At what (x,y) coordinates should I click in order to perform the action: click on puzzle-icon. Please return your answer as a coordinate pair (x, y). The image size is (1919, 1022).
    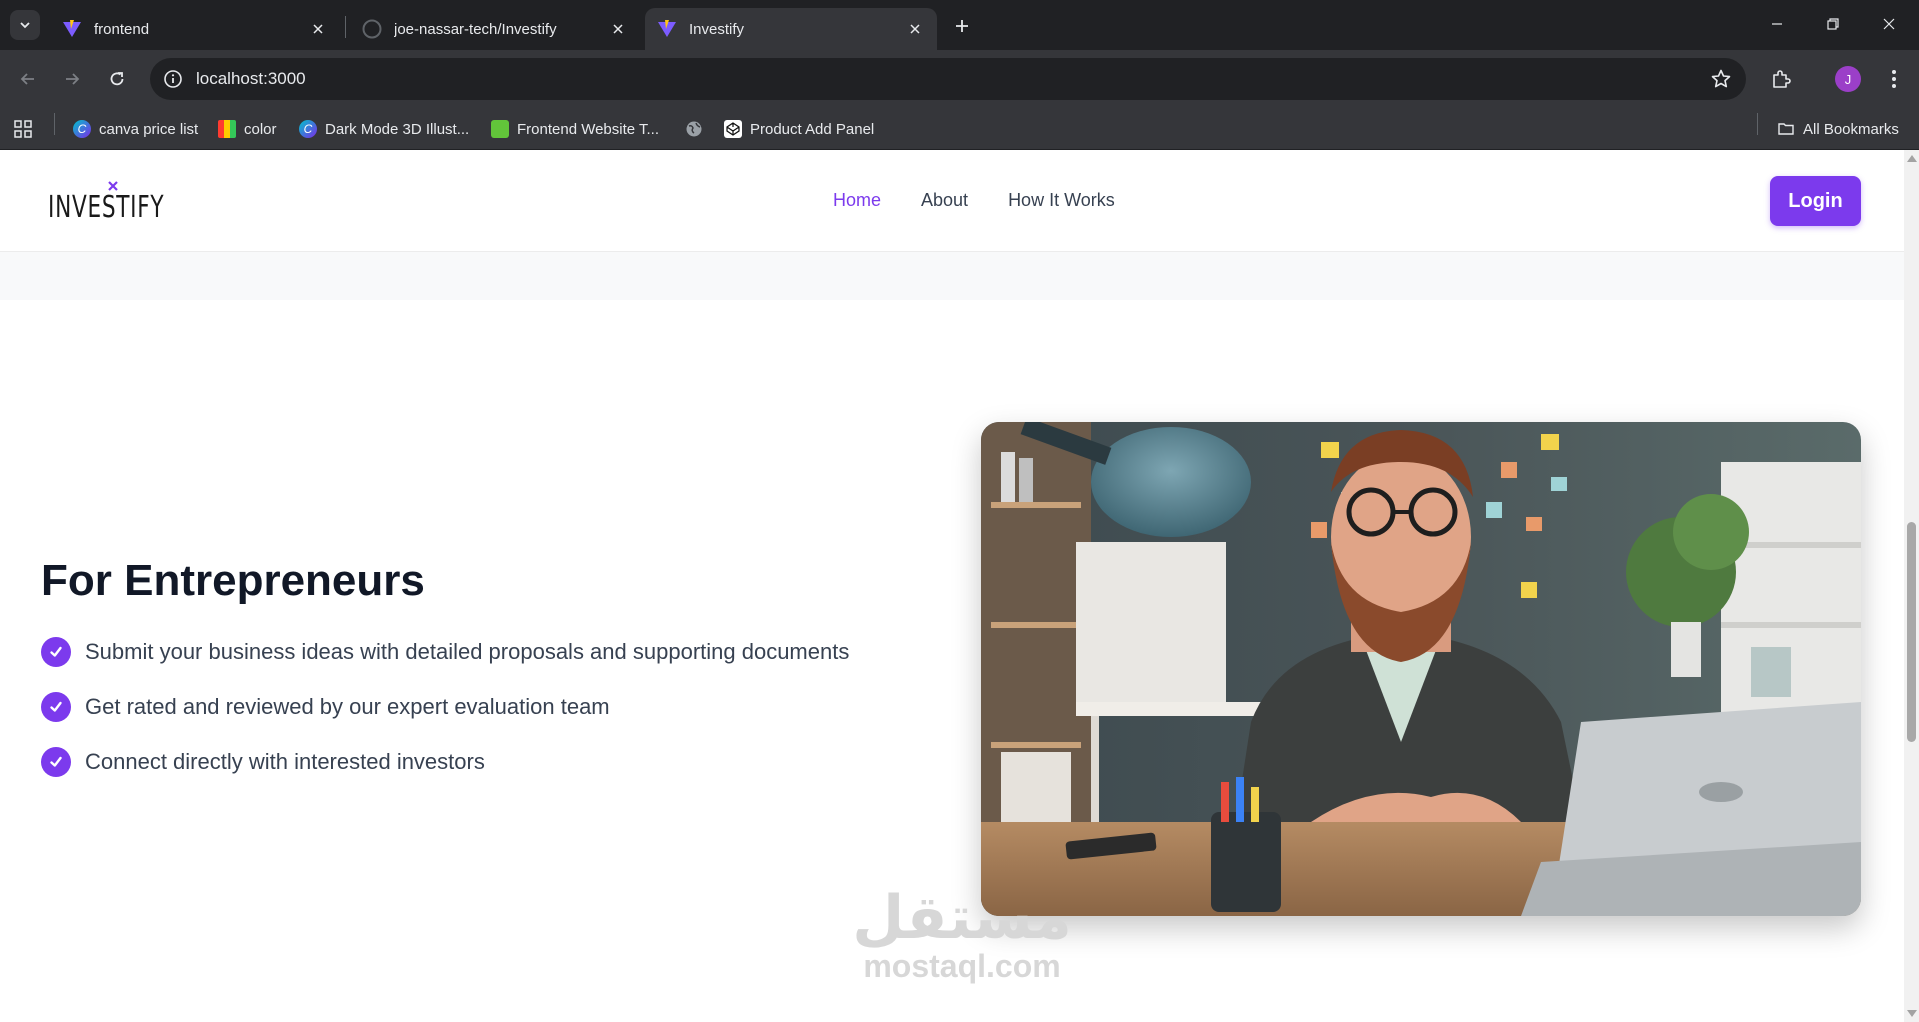
    Looking at the image, I should click on (1782, 79).